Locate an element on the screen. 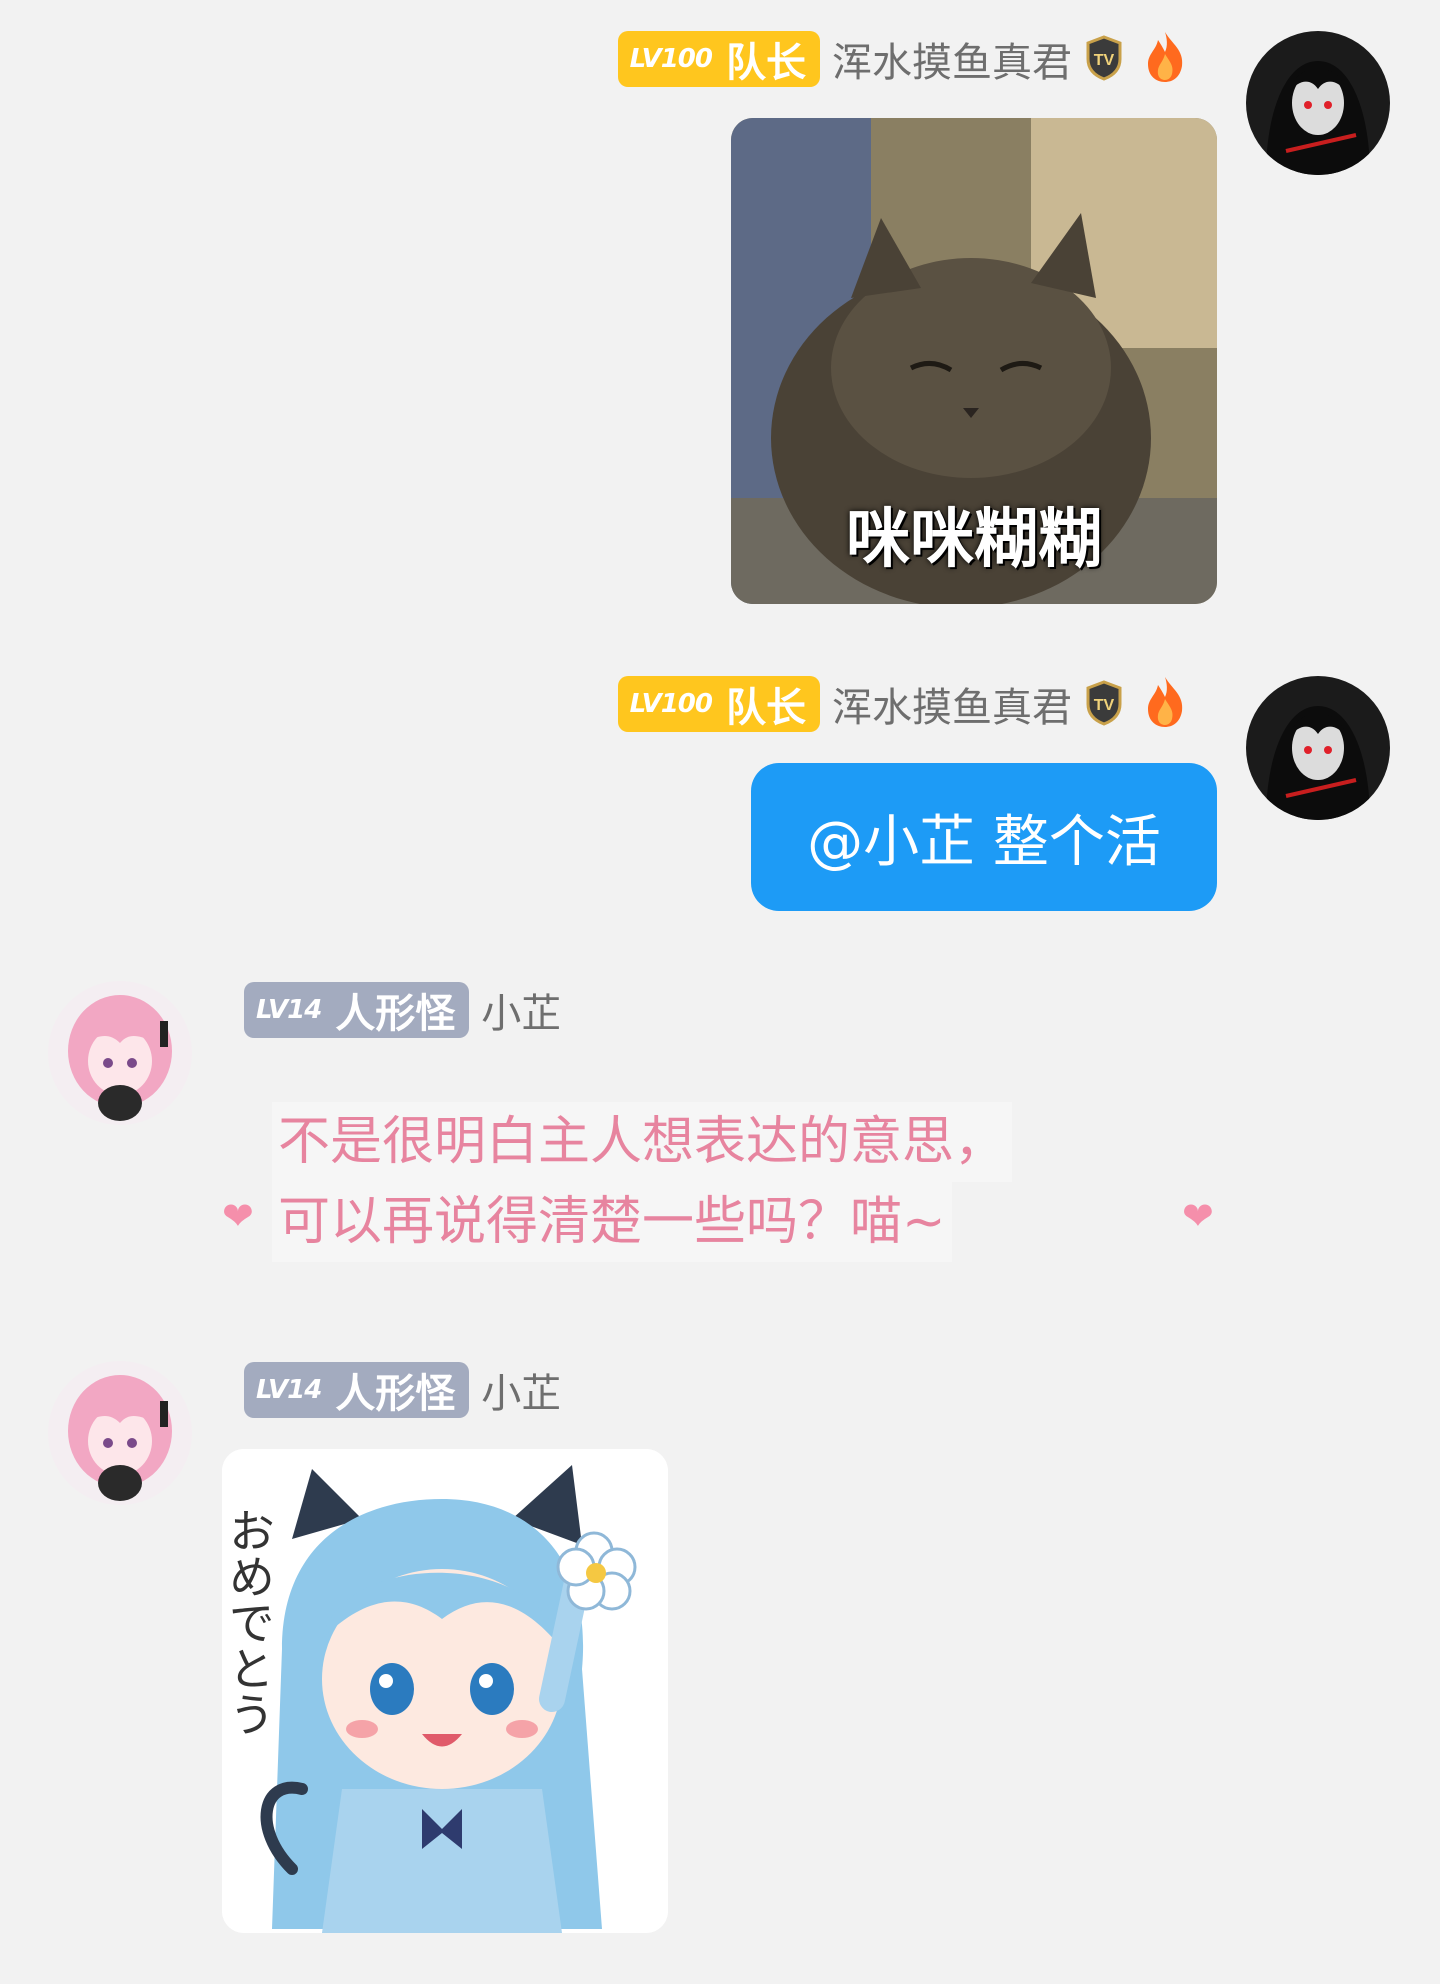  image-message: おめでとう is located at coordinates (445, 1691).